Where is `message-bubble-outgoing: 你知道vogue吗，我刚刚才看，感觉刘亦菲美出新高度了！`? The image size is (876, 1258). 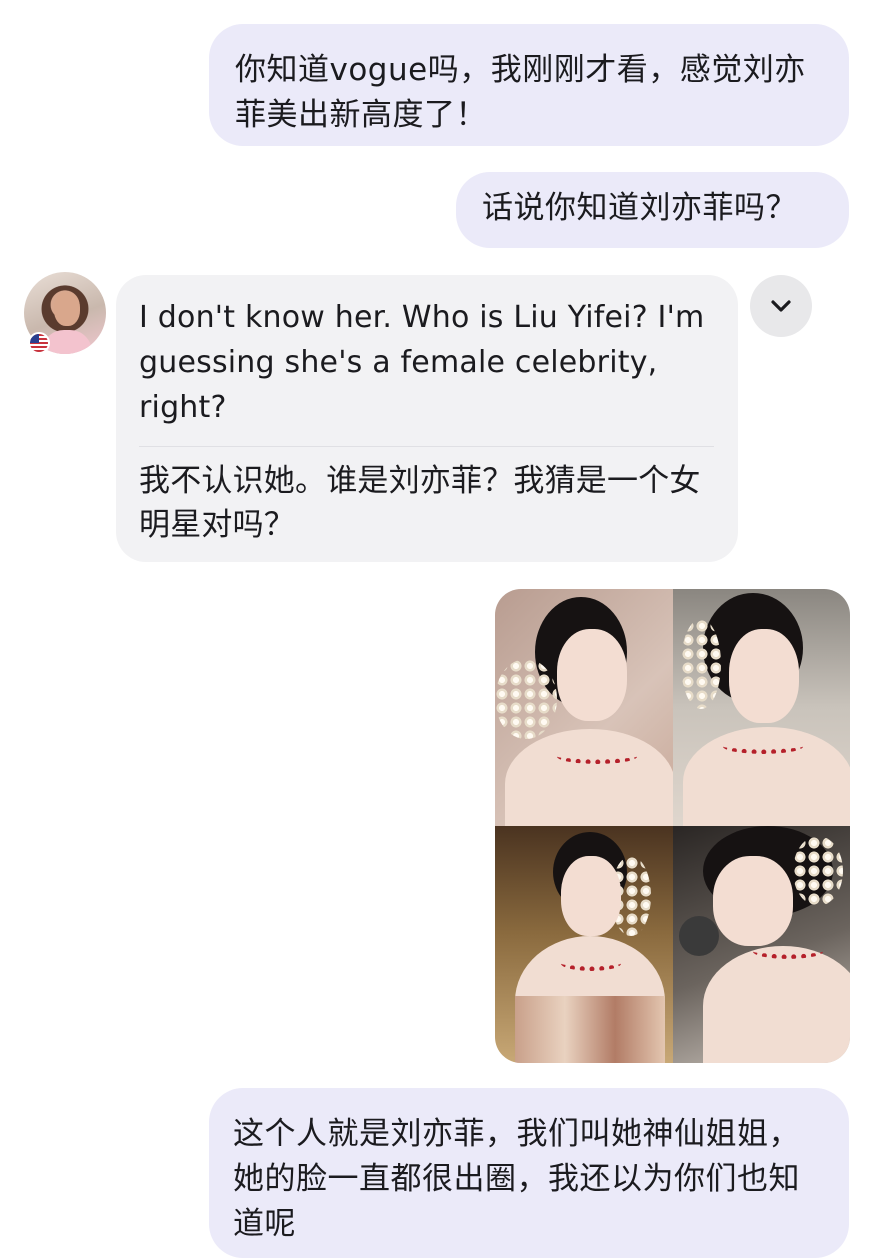
message-bubble-outgoing: 你知道vogue吗，我刚刚才看，感觉刘亦菲美出新高度了！ is located at coordinates (529, 85).